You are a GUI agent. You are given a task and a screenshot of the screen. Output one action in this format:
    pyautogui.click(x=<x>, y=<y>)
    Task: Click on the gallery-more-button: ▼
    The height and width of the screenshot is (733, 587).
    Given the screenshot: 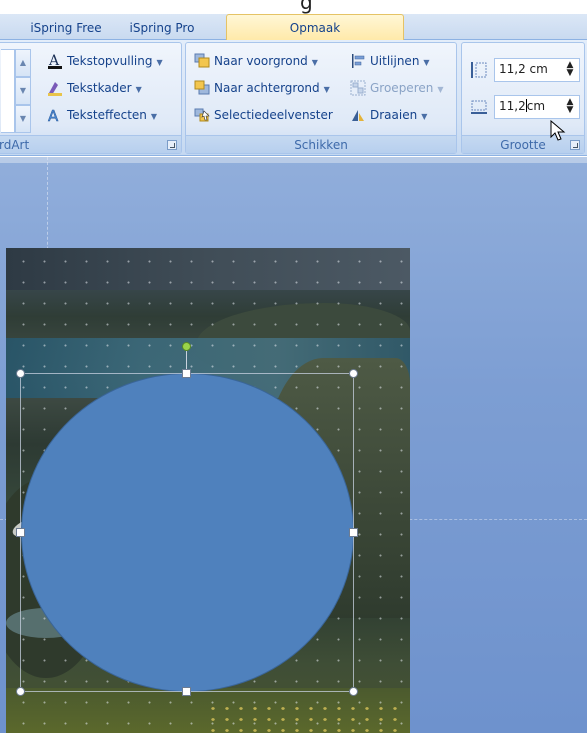 What is the action you would take?
    pyautogui.click(x=23, y=119)
    